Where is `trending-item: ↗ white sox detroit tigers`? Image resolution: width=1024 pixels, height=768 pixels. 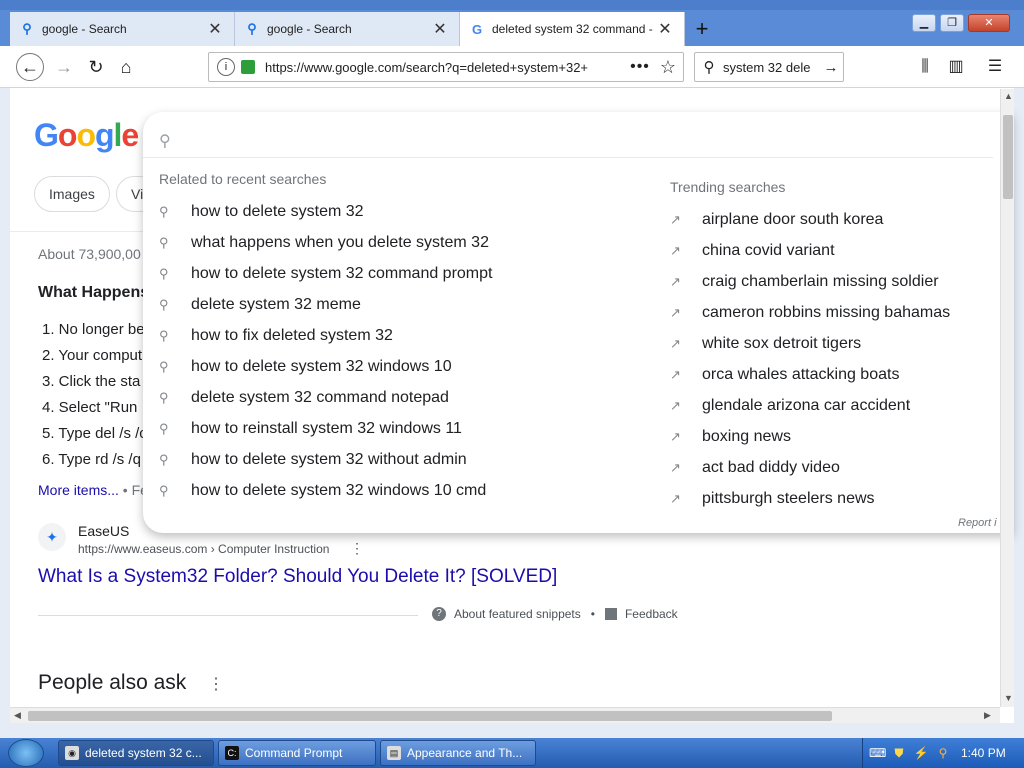 trending-item: ↗ white sox detroit tigers is located at coordinates (810, 343).